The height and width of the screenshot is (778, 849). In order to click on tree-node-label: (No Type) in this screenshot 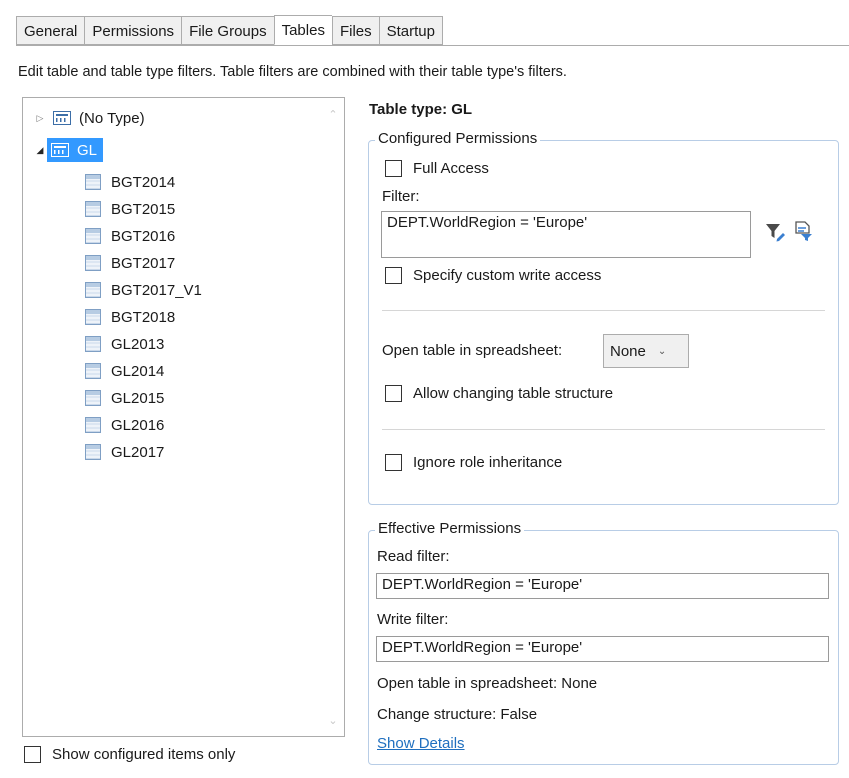, I will do `click(112, 118)`.